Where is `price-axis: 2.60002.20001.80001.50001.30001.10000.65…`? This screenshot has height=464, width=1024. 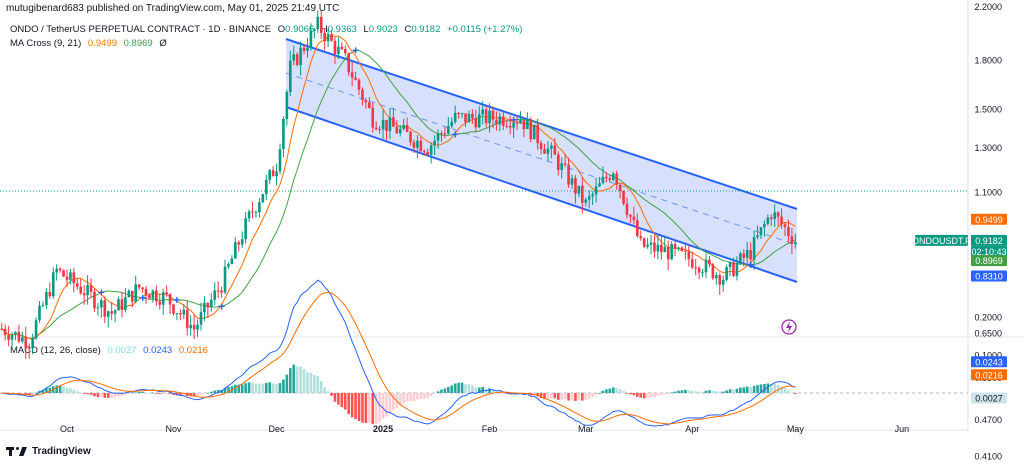
price-axis: 2.60002.20001.80001.50001.30001.10000.65… is located at coordinates (988, 231).